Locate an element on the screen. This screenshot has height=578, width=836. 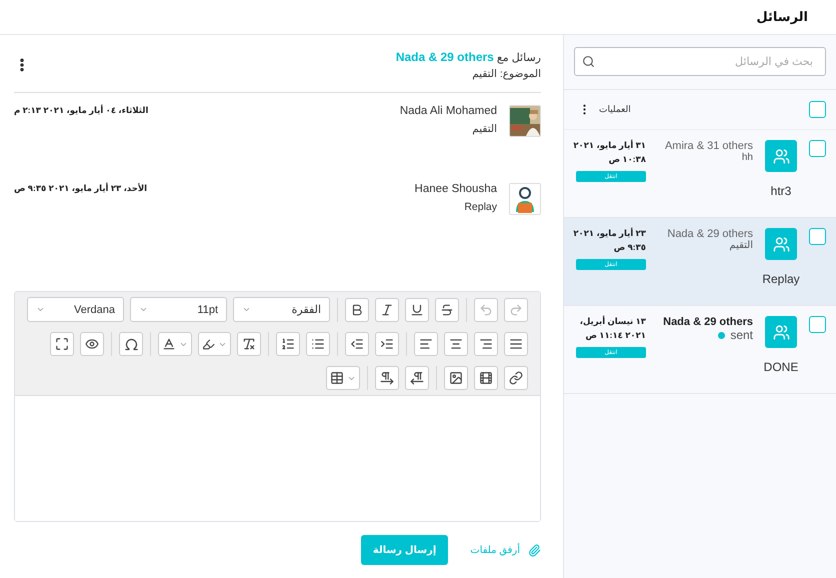
numbered-list-button is located at coordinates (288, 344).